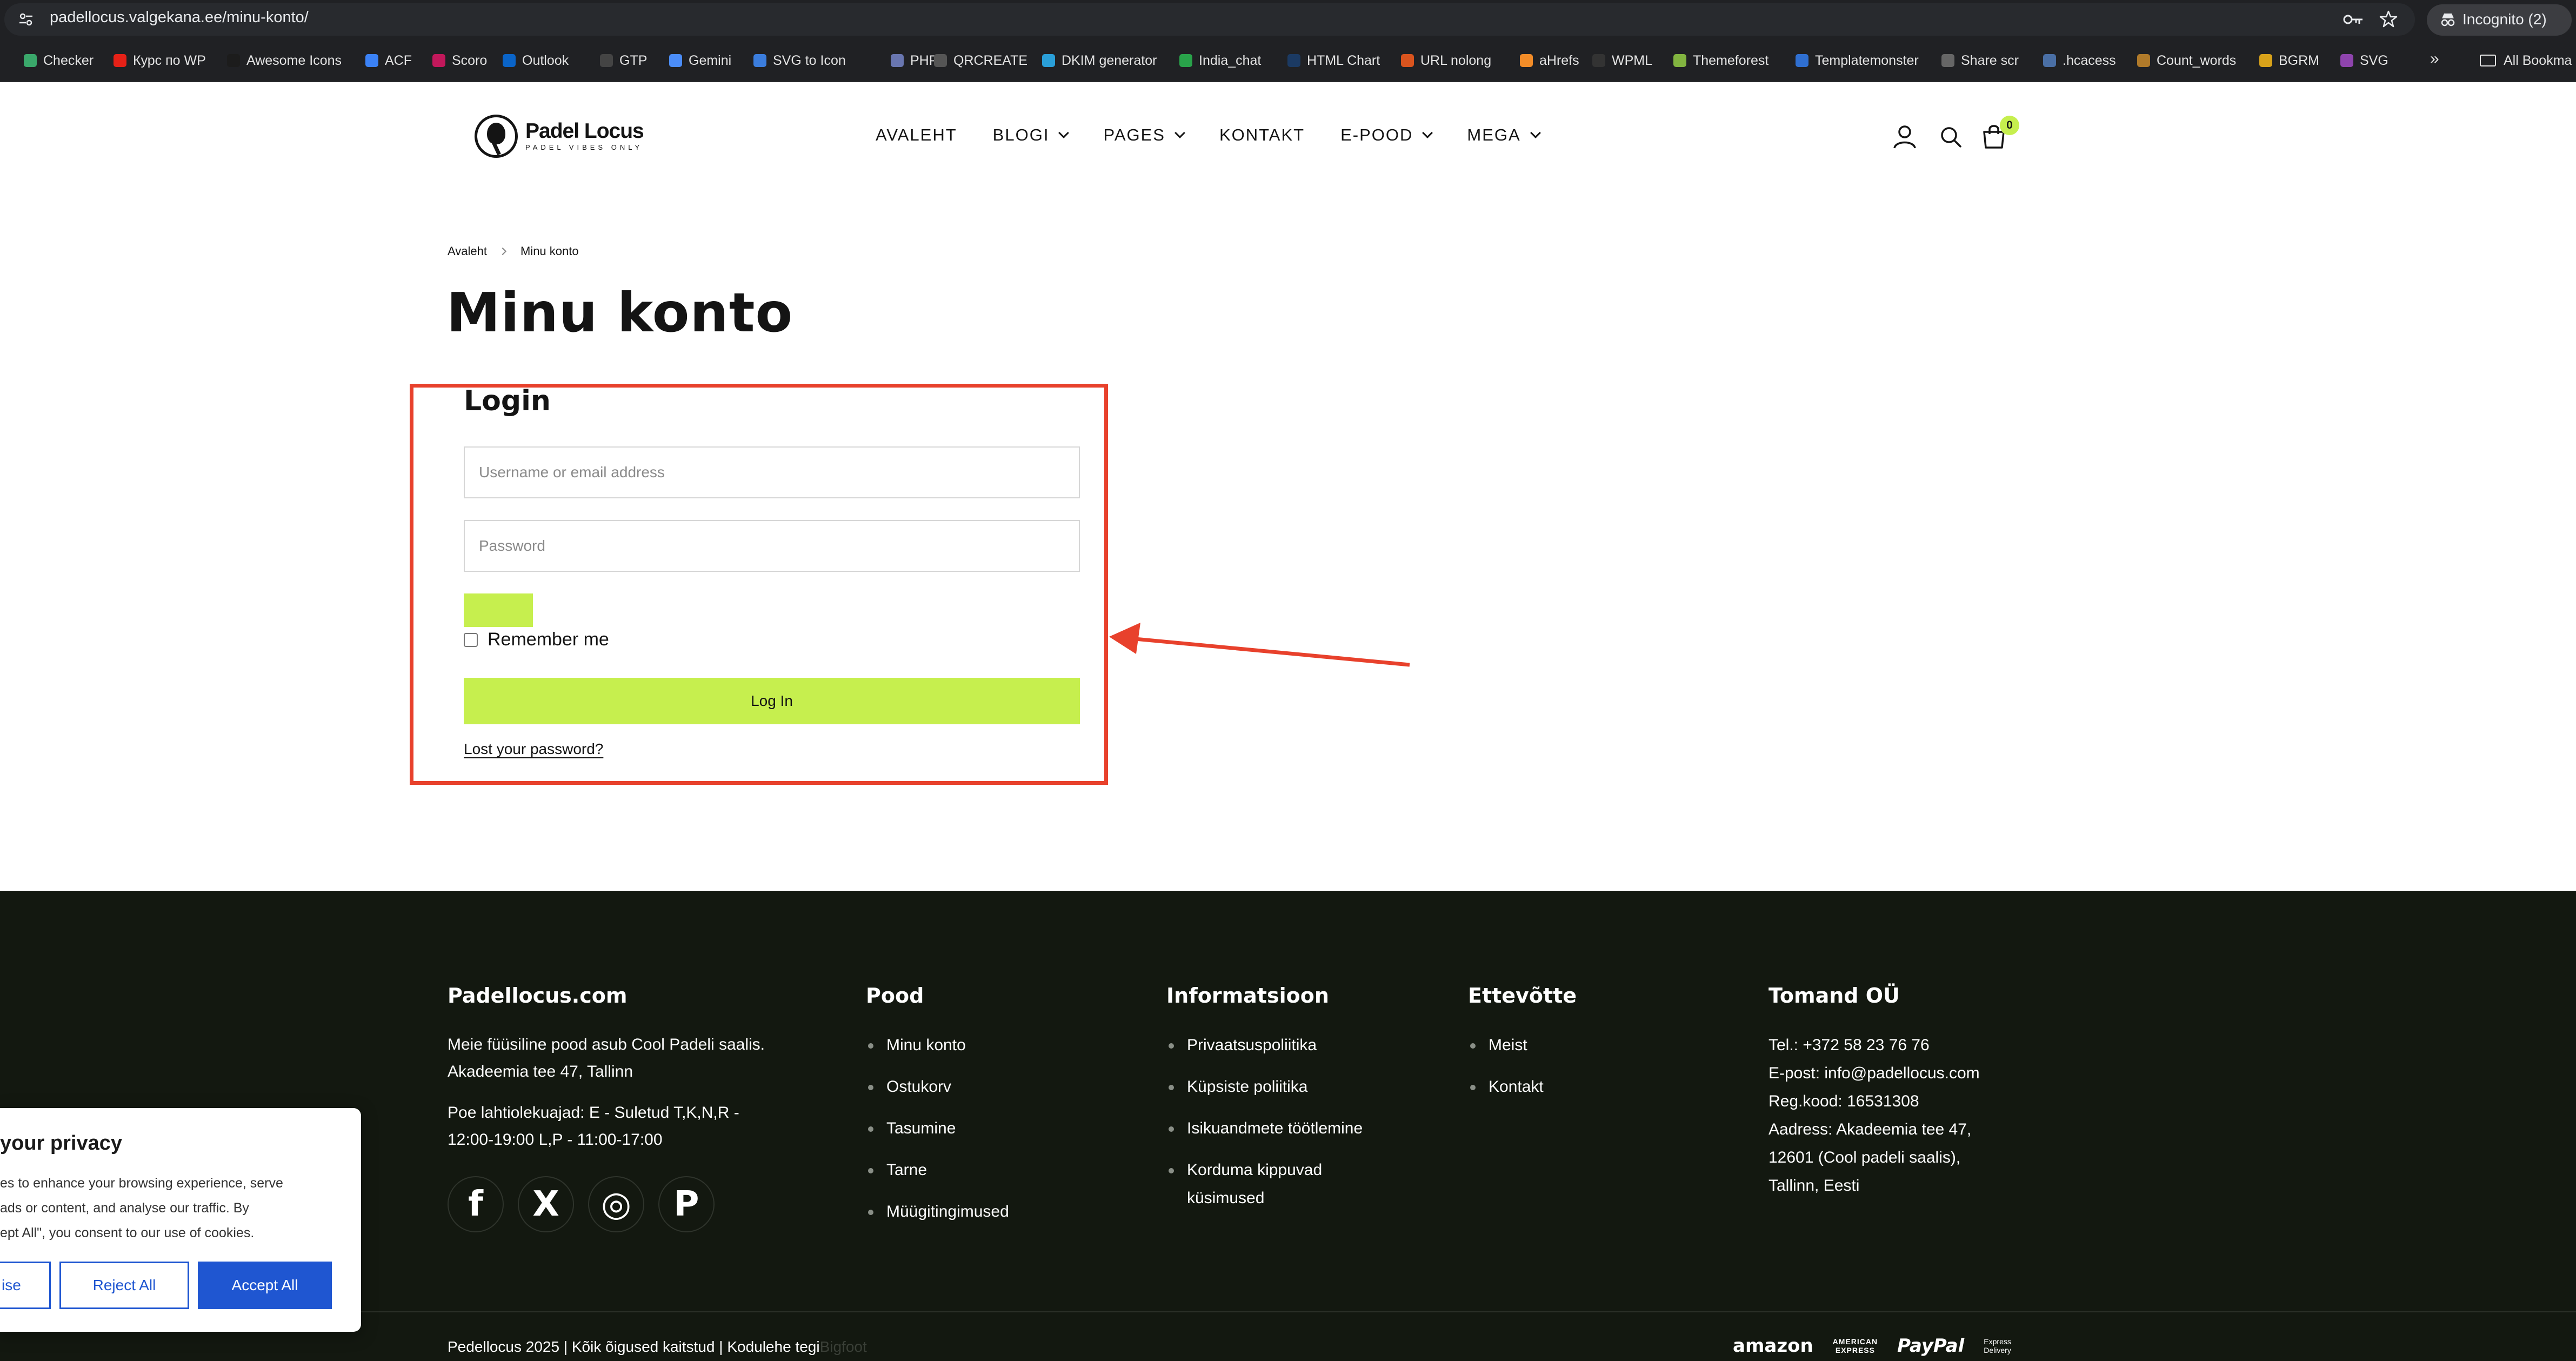  I want to click on padel-racket-logo-icon, so click(496, 136).